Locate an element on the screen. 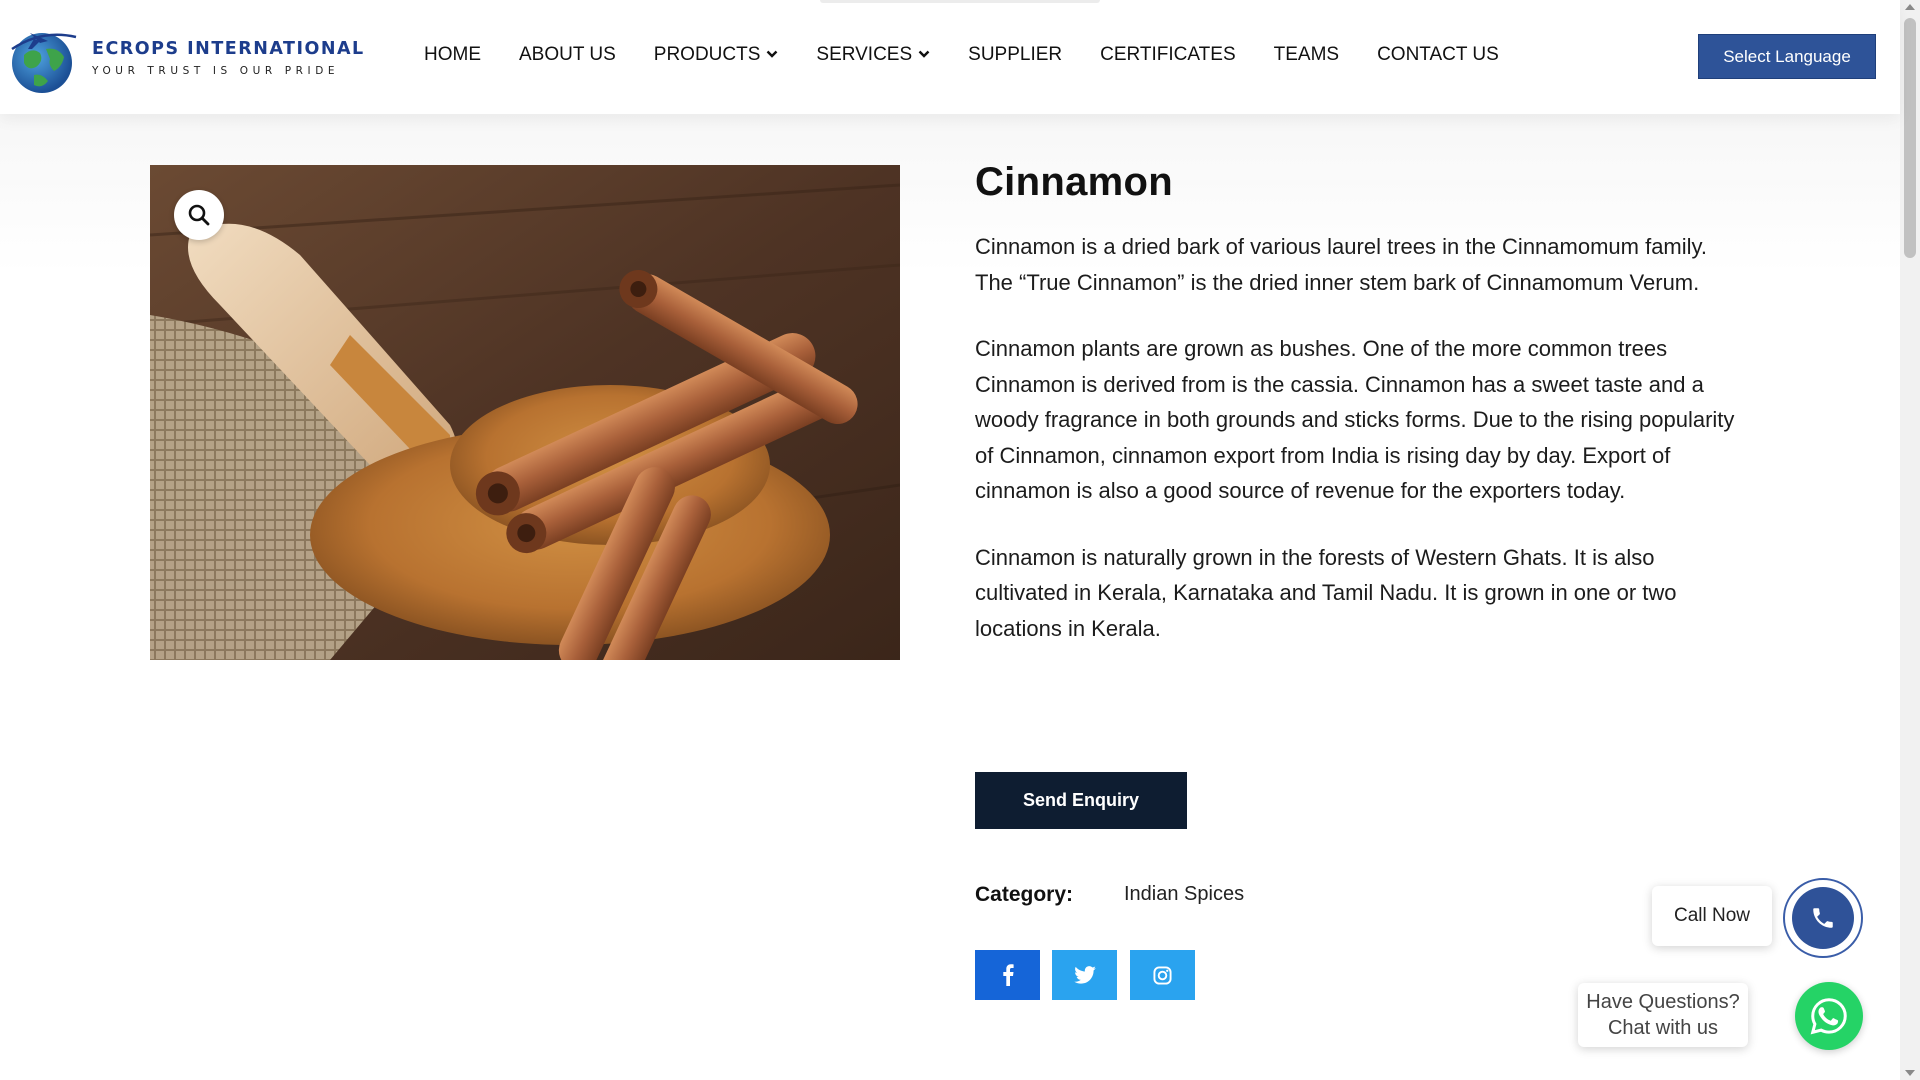 The image size is (1920, 1080). nav-label: SERVICES is located at coordinates (864, 54).